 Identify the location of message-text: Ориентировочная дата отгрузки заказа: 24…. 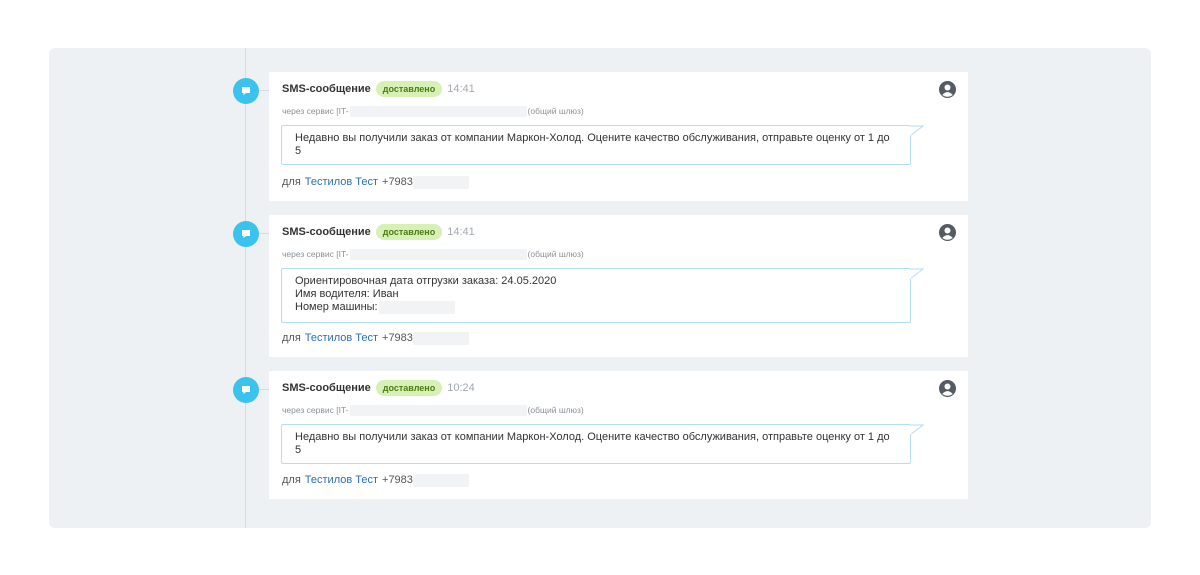
(596, 294).